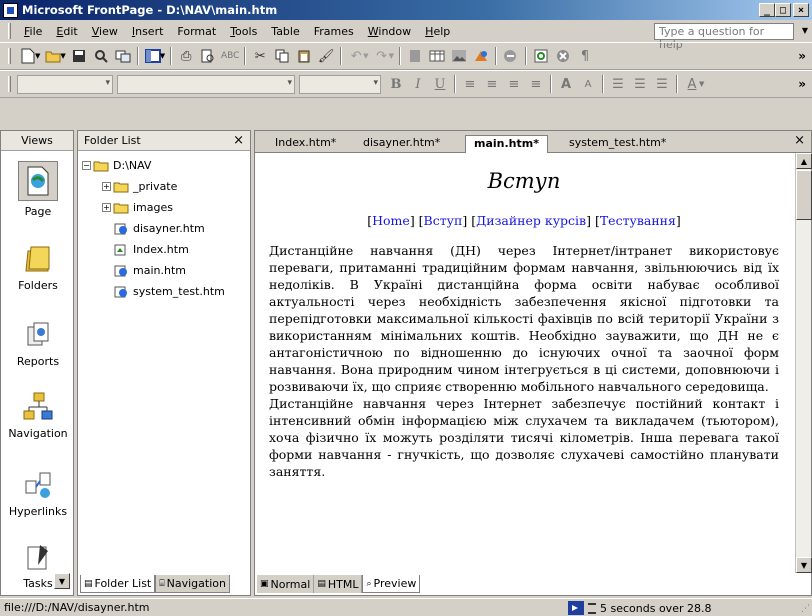  Describe the element at coordinates (662, 84) in the screenshot. I see `indent-icon: ☰` at that location.